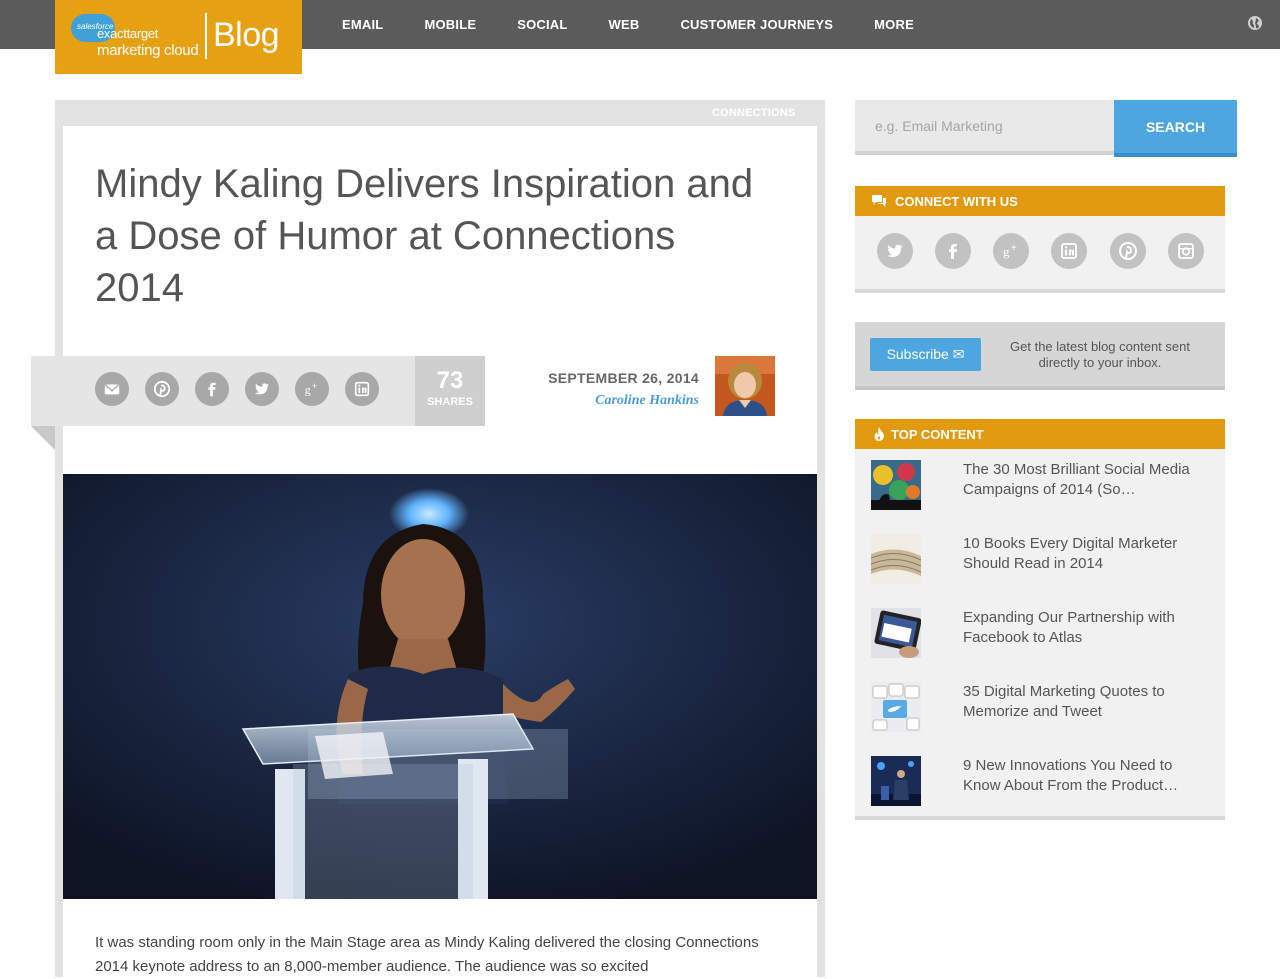 This screenshot has height=979, width=1280. What do you see at coordinates (1069, 251) in the screenshot?
I see `linkedin-icon` at bounding box center [1069, 251].